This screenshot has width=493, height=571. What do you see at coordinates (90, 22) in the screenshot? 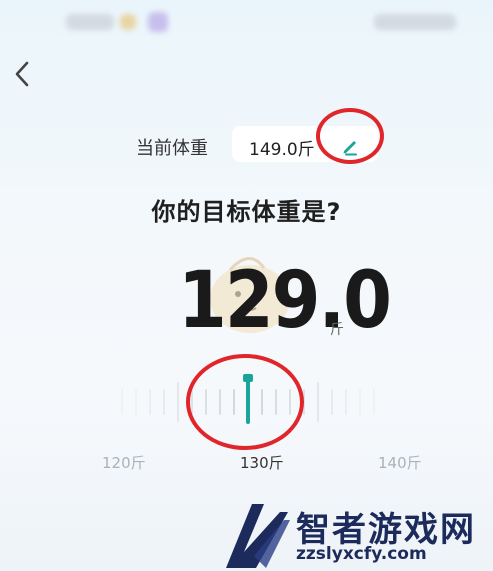
I see `status-time` at bounding box center [90, 22].